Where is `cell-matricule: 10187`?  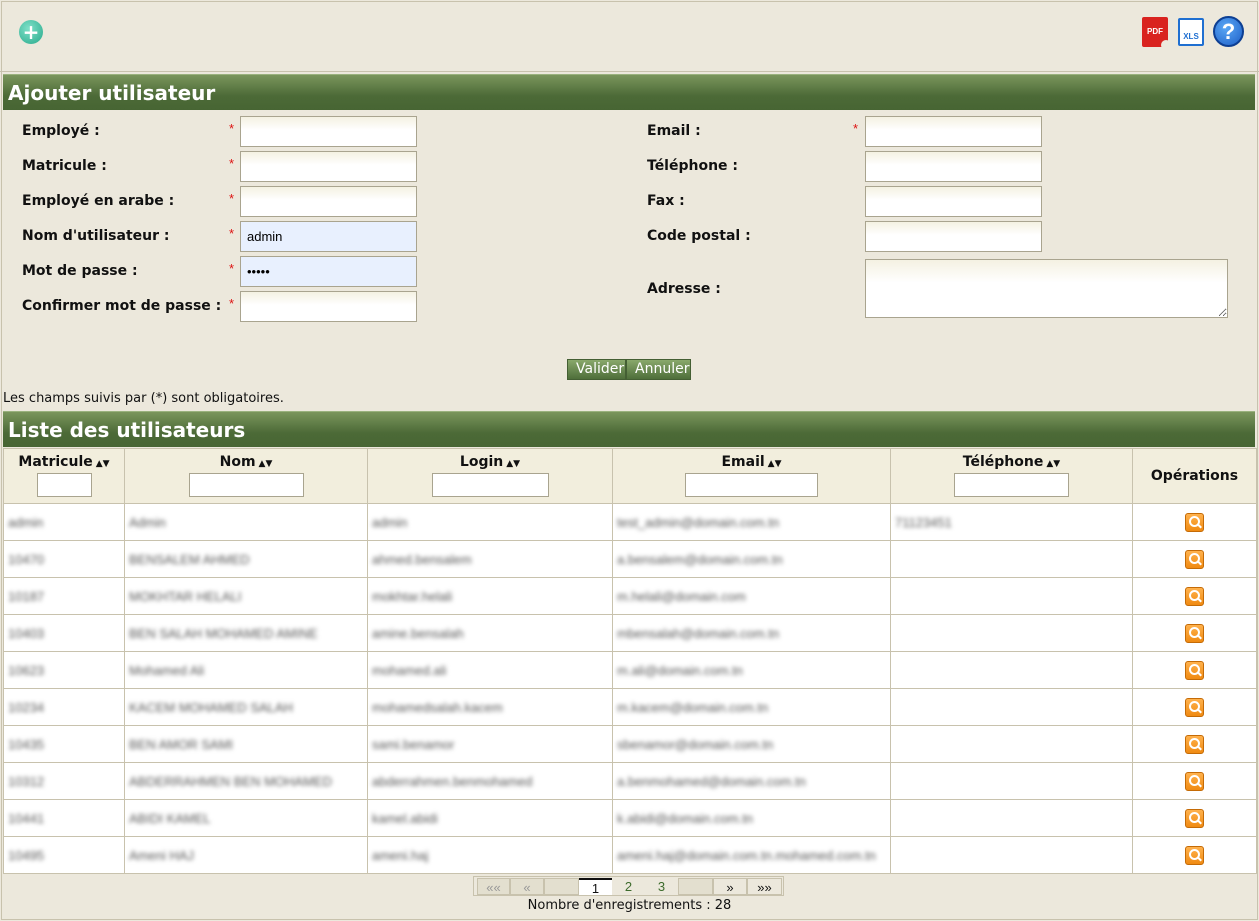
cell-matricule: 10187 is located at coordinates (64, 596).